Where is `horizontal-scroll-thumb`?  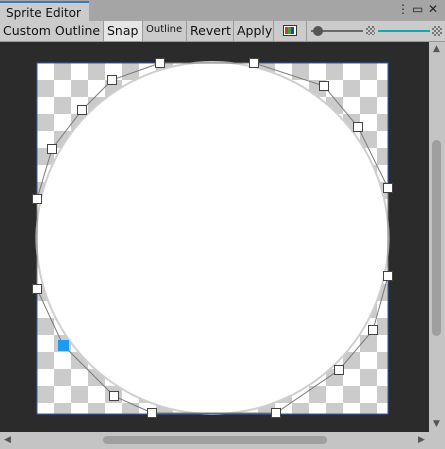
horizontal-scroll-thumb is located at coordinates (215, 440).